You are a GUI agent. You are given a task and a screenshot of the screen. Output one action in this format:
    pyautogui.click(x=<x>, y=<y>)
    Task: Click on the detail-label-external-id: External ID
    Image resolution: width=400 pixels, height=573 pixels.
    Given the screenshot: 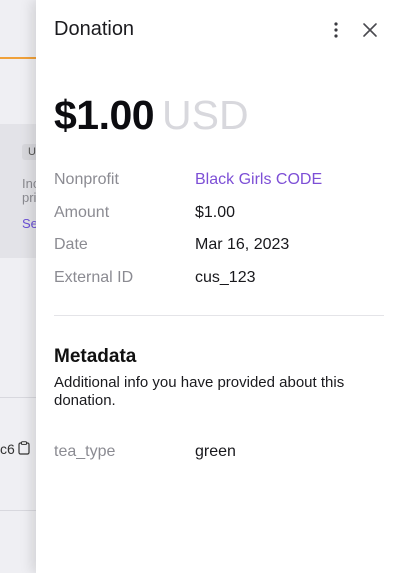 What is the action you would take?
    pyautogui.click(x=94, y=277)
    